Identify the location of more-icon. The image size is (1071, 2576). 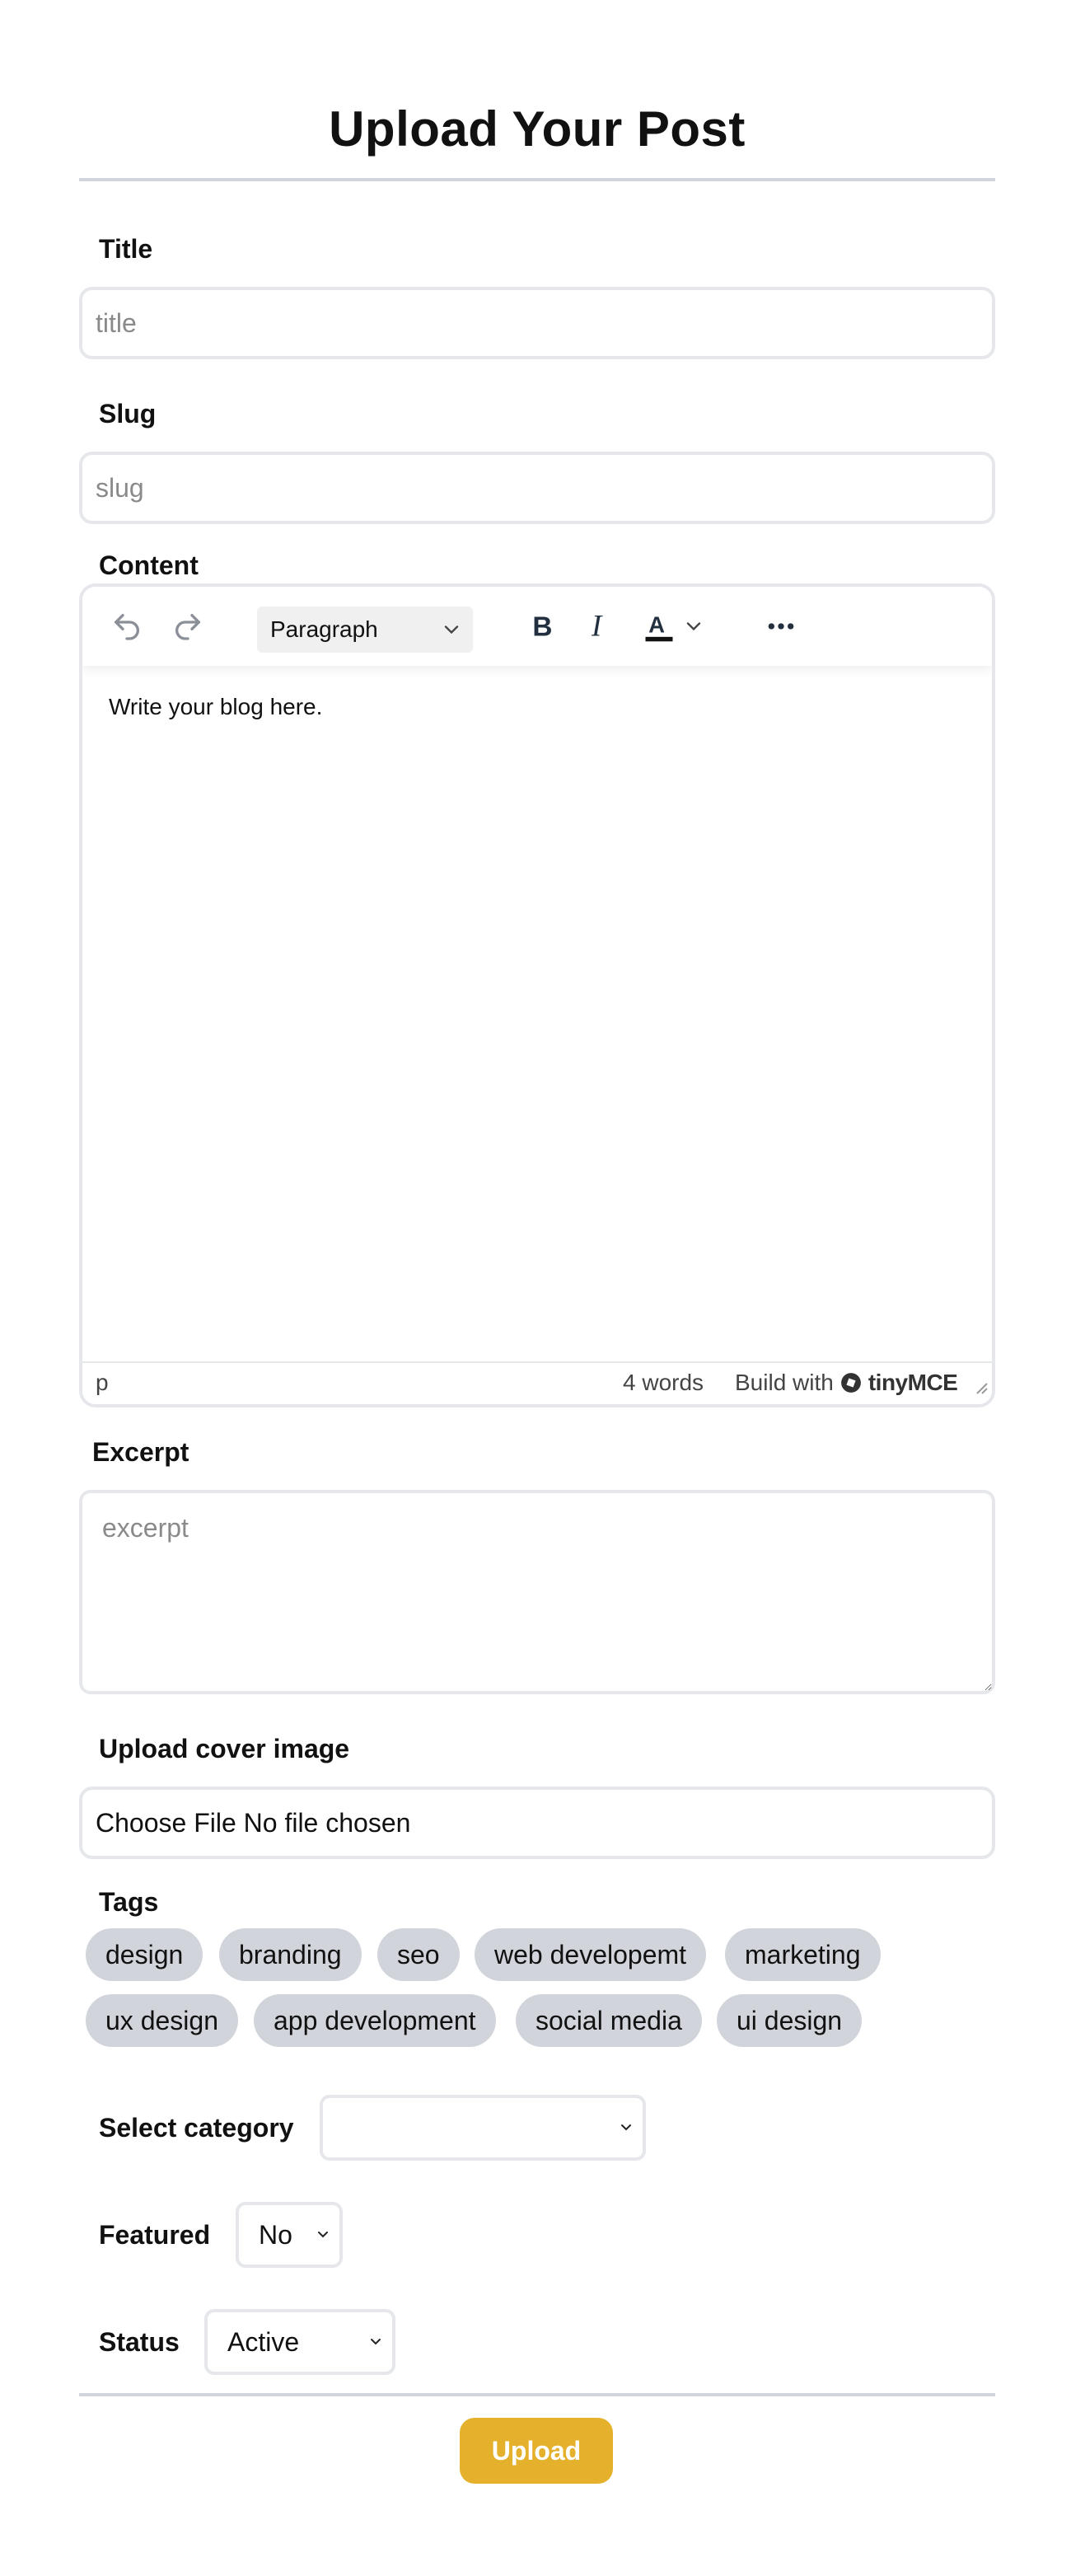
(781, 626).